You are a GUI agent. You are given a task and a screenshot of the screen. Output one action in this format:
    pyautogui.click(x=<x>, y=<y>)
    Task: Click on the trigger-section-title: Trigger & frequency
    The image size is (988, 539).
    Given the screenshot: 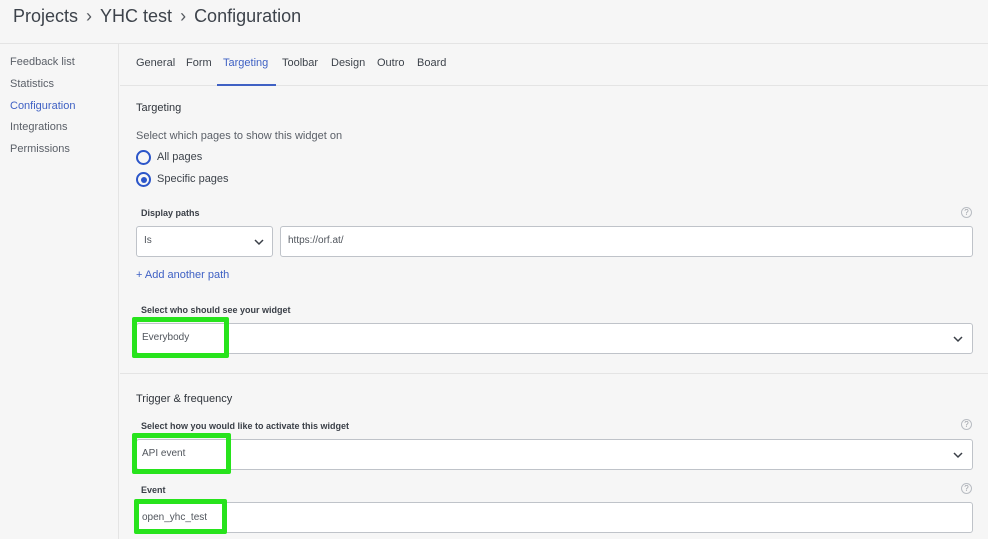 What is the action you would take?
    pyautogui.click(x=184, y=399)
    